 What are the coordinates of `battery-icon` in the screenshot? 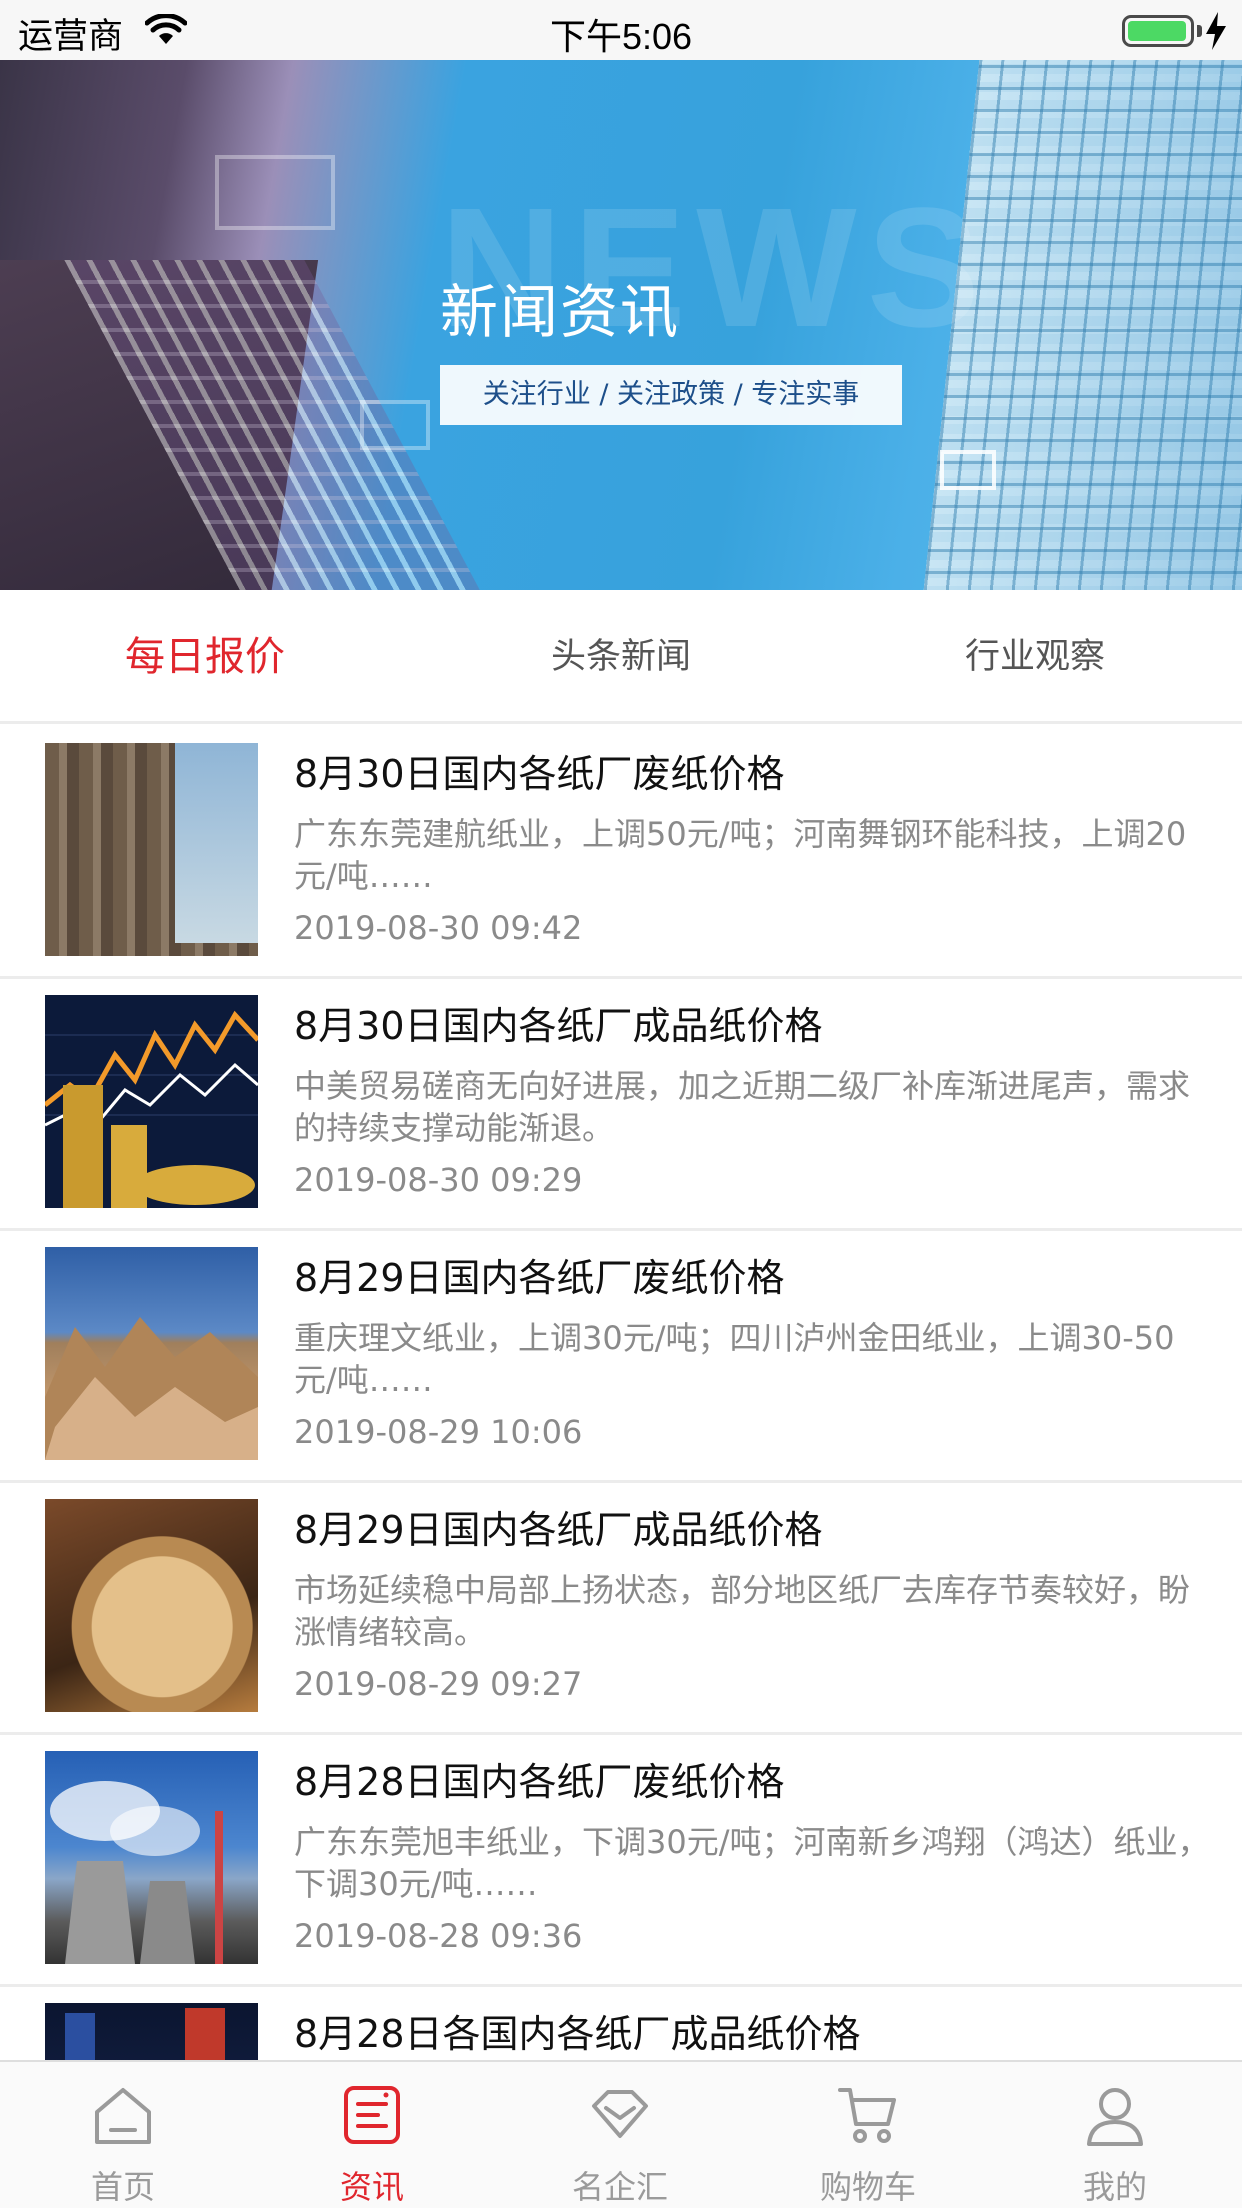 It's located at (1158, 31).